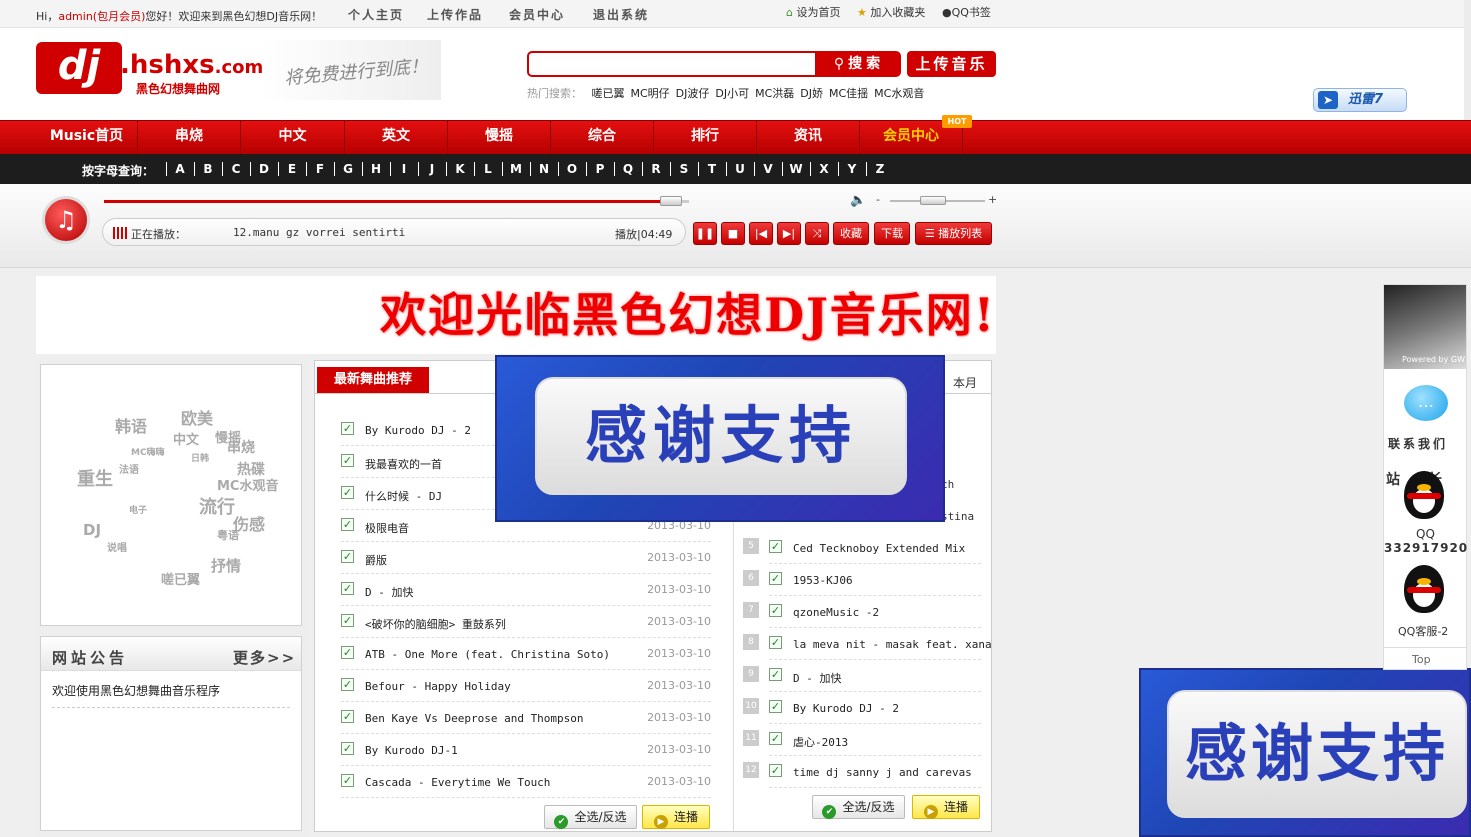  I want to click on tag-link: 法语, so click(129, 468).